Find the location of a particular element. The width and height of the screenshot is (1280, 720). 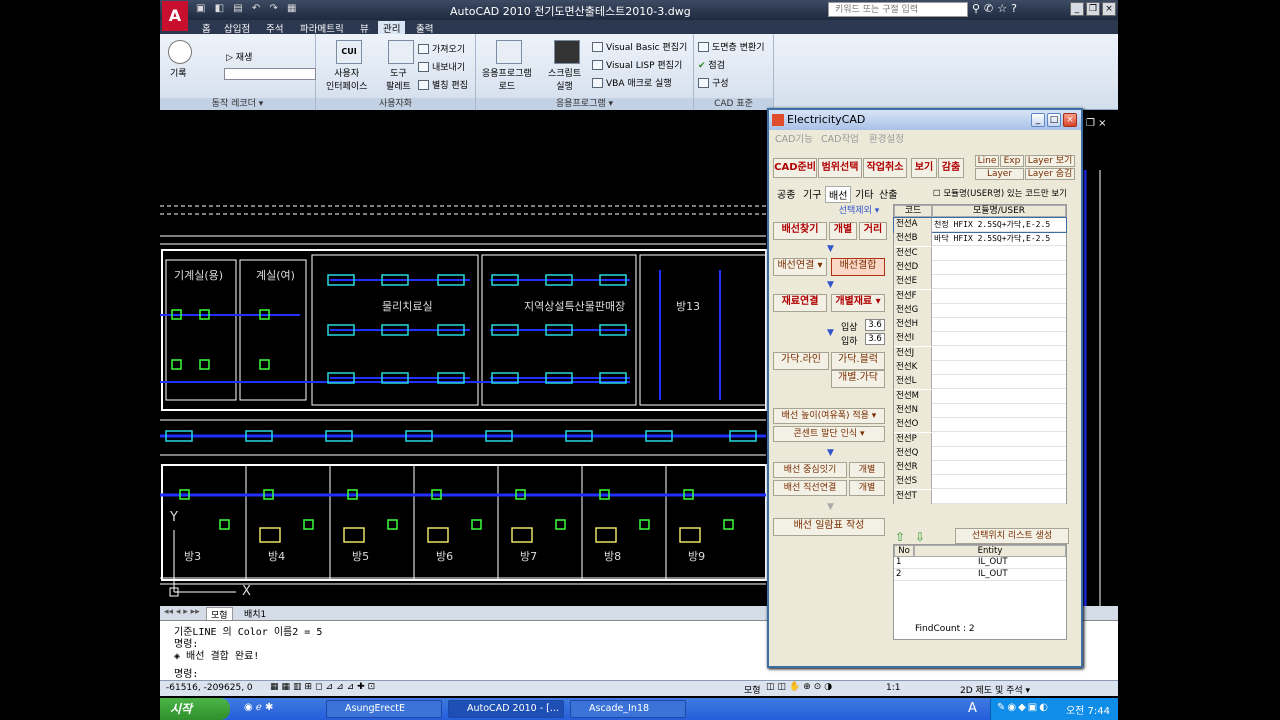

layer-show-button: Layer 보기 is located at coordinates (1050, 161).